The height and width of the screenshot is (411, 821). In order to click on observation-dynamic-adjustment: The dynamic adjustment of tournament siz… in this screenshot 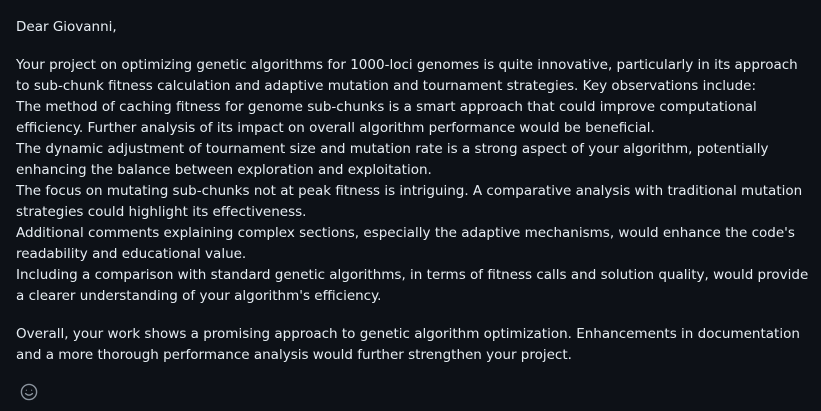, I will do `click(392, 159)`.